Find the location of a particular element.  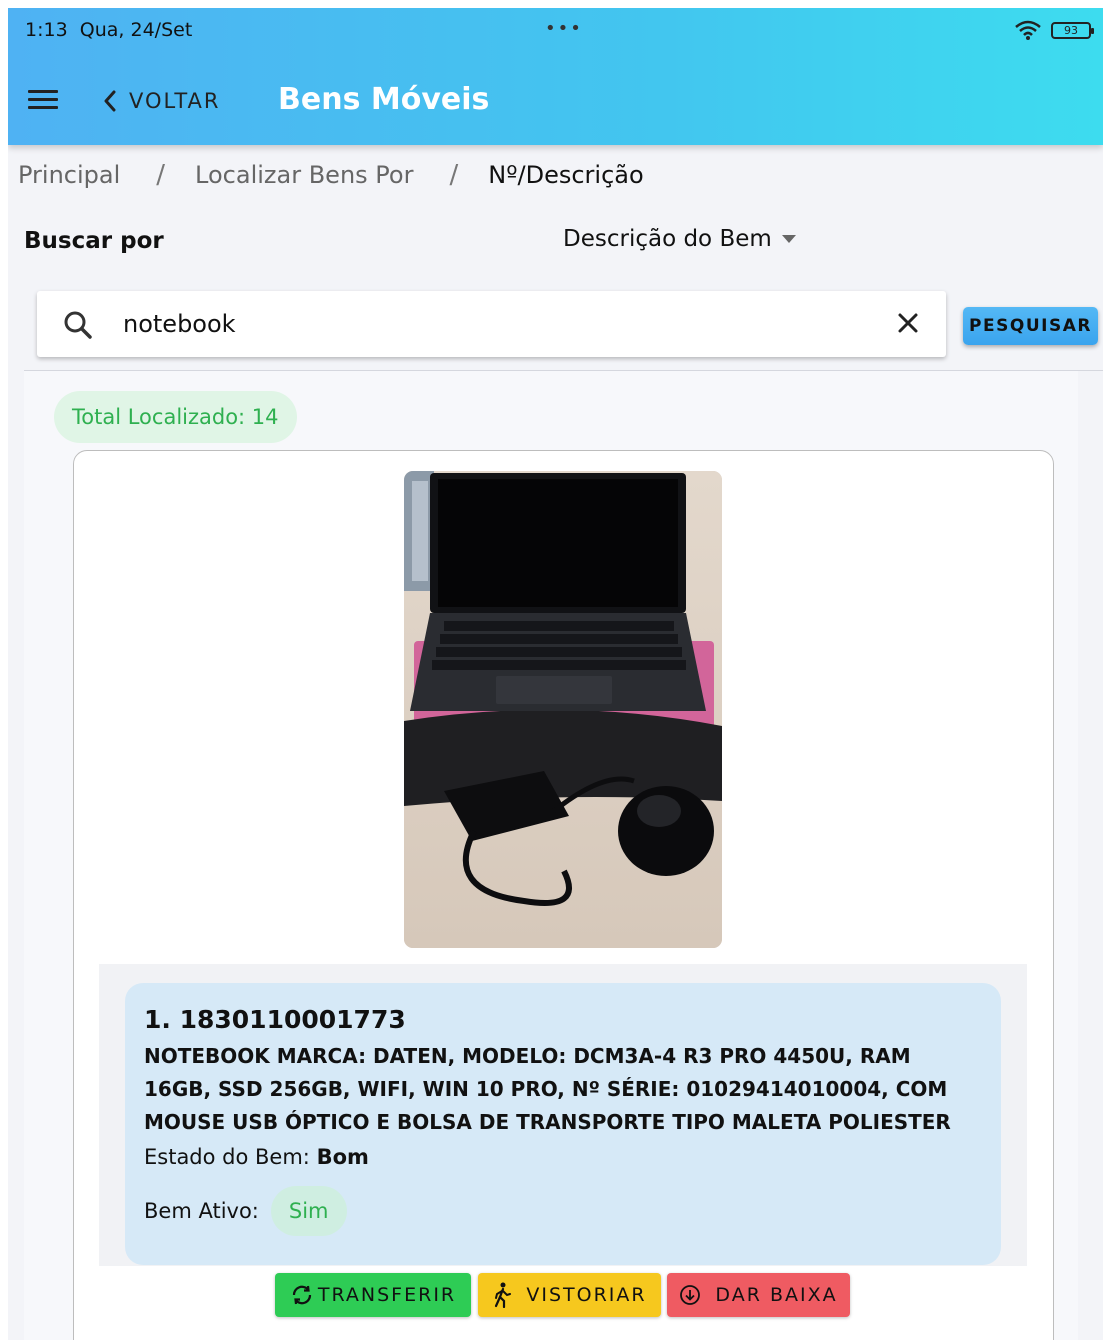

search-button: PESQUISAR is located at coordinates (1030, 326).